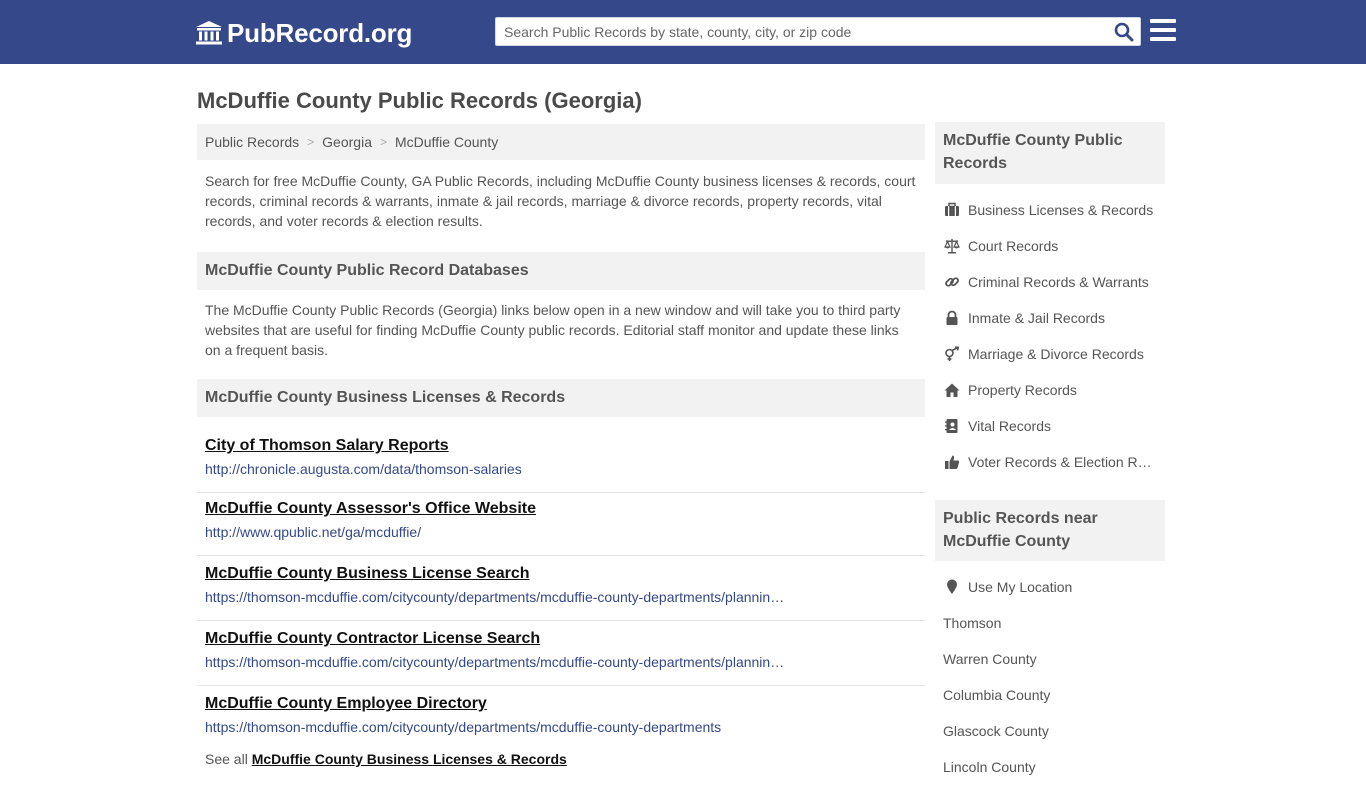  Describe the element at coordinates (565, 446) in the screenshot. I see `record-title-link: City of Thomson Salary Reports` at that location.